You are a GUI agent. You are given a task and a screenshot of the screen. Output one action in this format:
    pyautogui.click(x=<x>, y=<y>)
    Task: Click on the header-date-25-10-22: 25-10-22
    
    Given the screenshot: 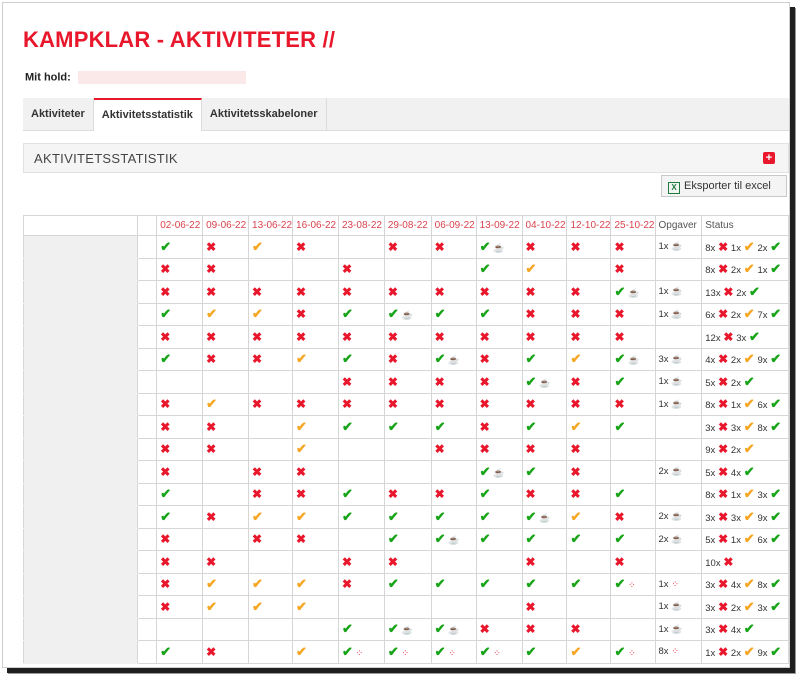 What is the action you would take?
    pyautogui.click(x=633, y=225)
    